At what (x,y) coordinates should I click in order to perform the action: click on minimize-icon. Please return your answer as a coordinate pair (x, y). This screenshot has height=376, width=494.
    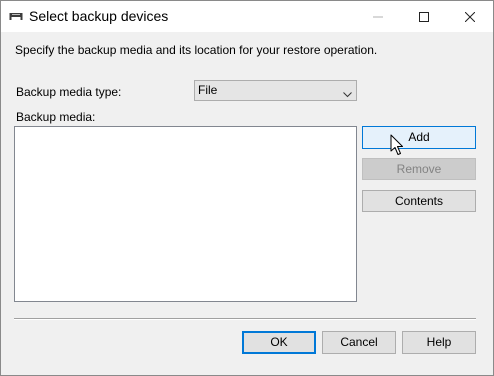
    Looking at the image, I should click on (378, 17).